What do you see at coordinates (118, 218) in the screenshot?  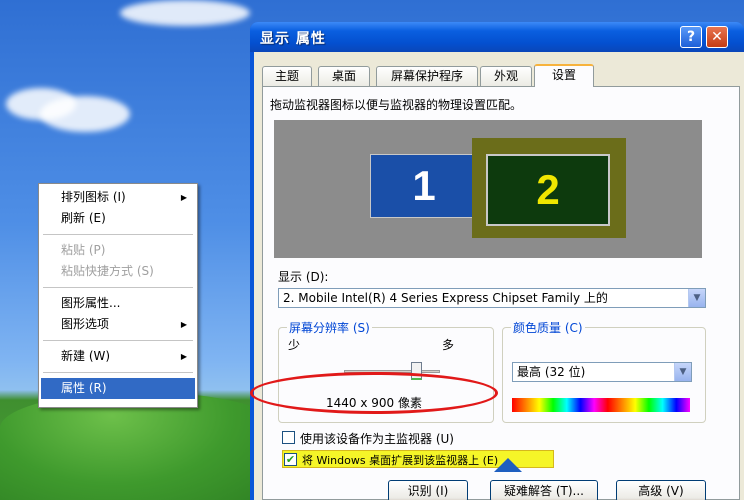 I see `menu-item-refresh: 刷新 (E)` at bounding box center [118, 218].